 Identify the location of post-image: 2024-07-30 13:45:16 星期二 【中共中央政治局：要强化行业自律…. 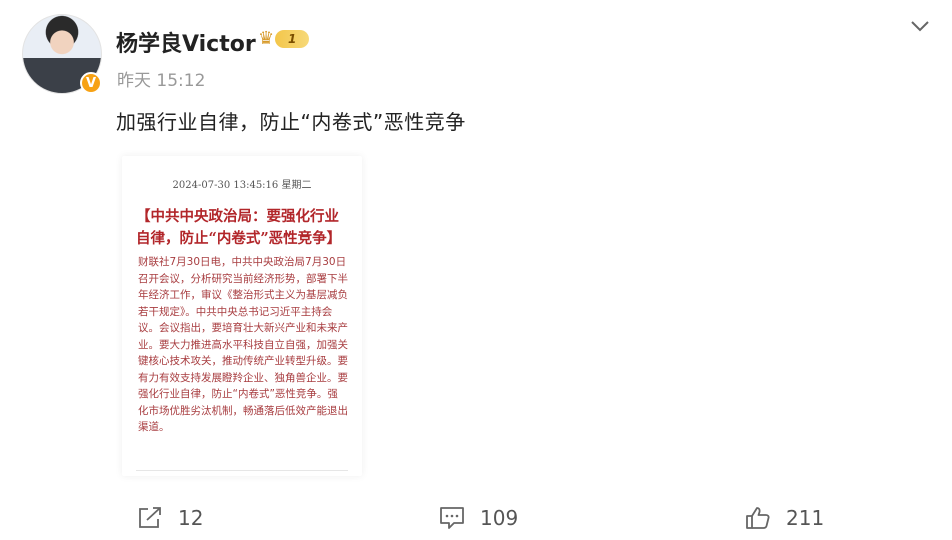
(242, 316).